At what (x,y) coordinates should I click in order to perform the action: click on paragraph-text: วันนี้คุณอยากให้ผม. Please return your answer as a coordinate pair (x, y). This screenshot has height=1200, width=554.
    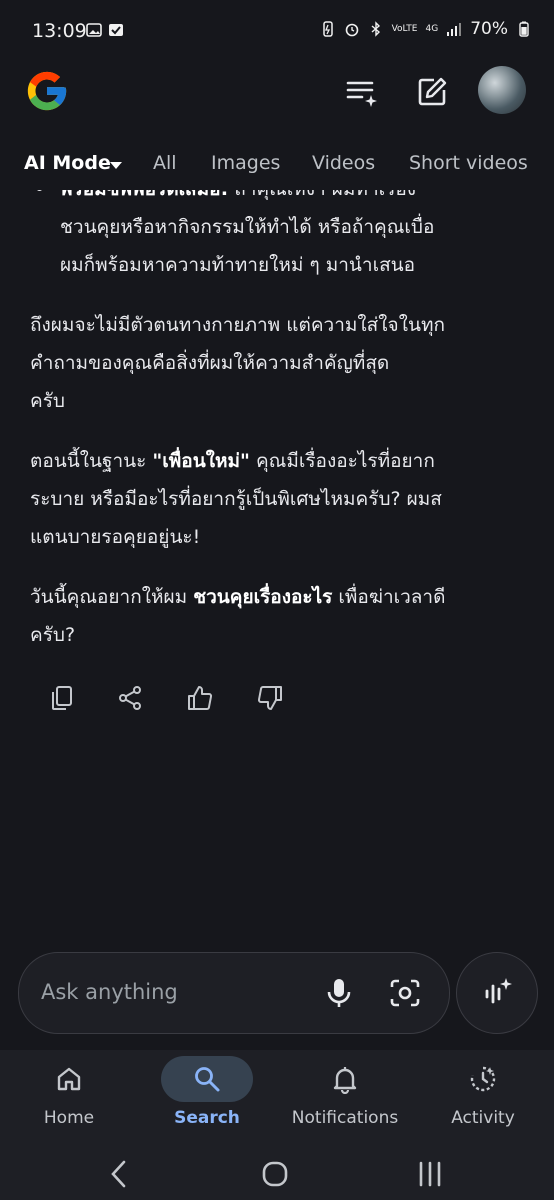
    Looking at the image, I should click on (112, 597).